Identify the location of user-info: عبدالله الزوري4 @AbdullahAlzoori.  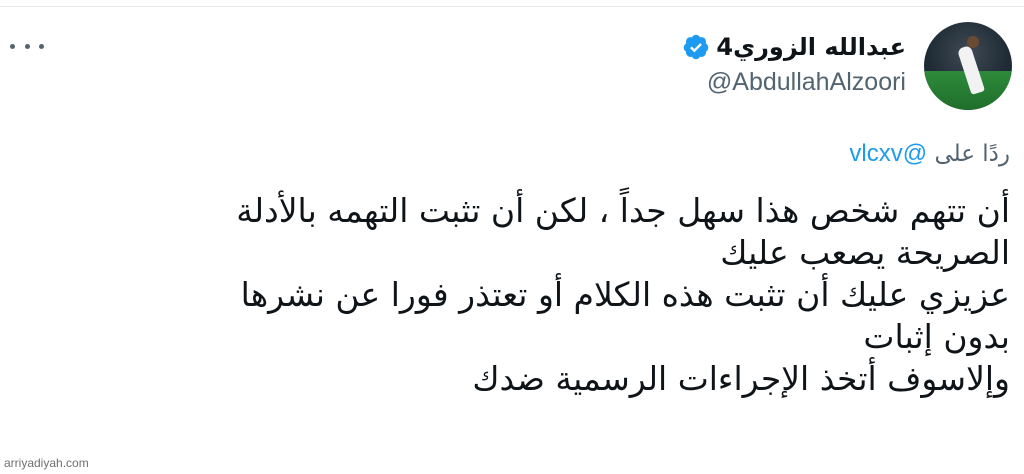
(794, 62).